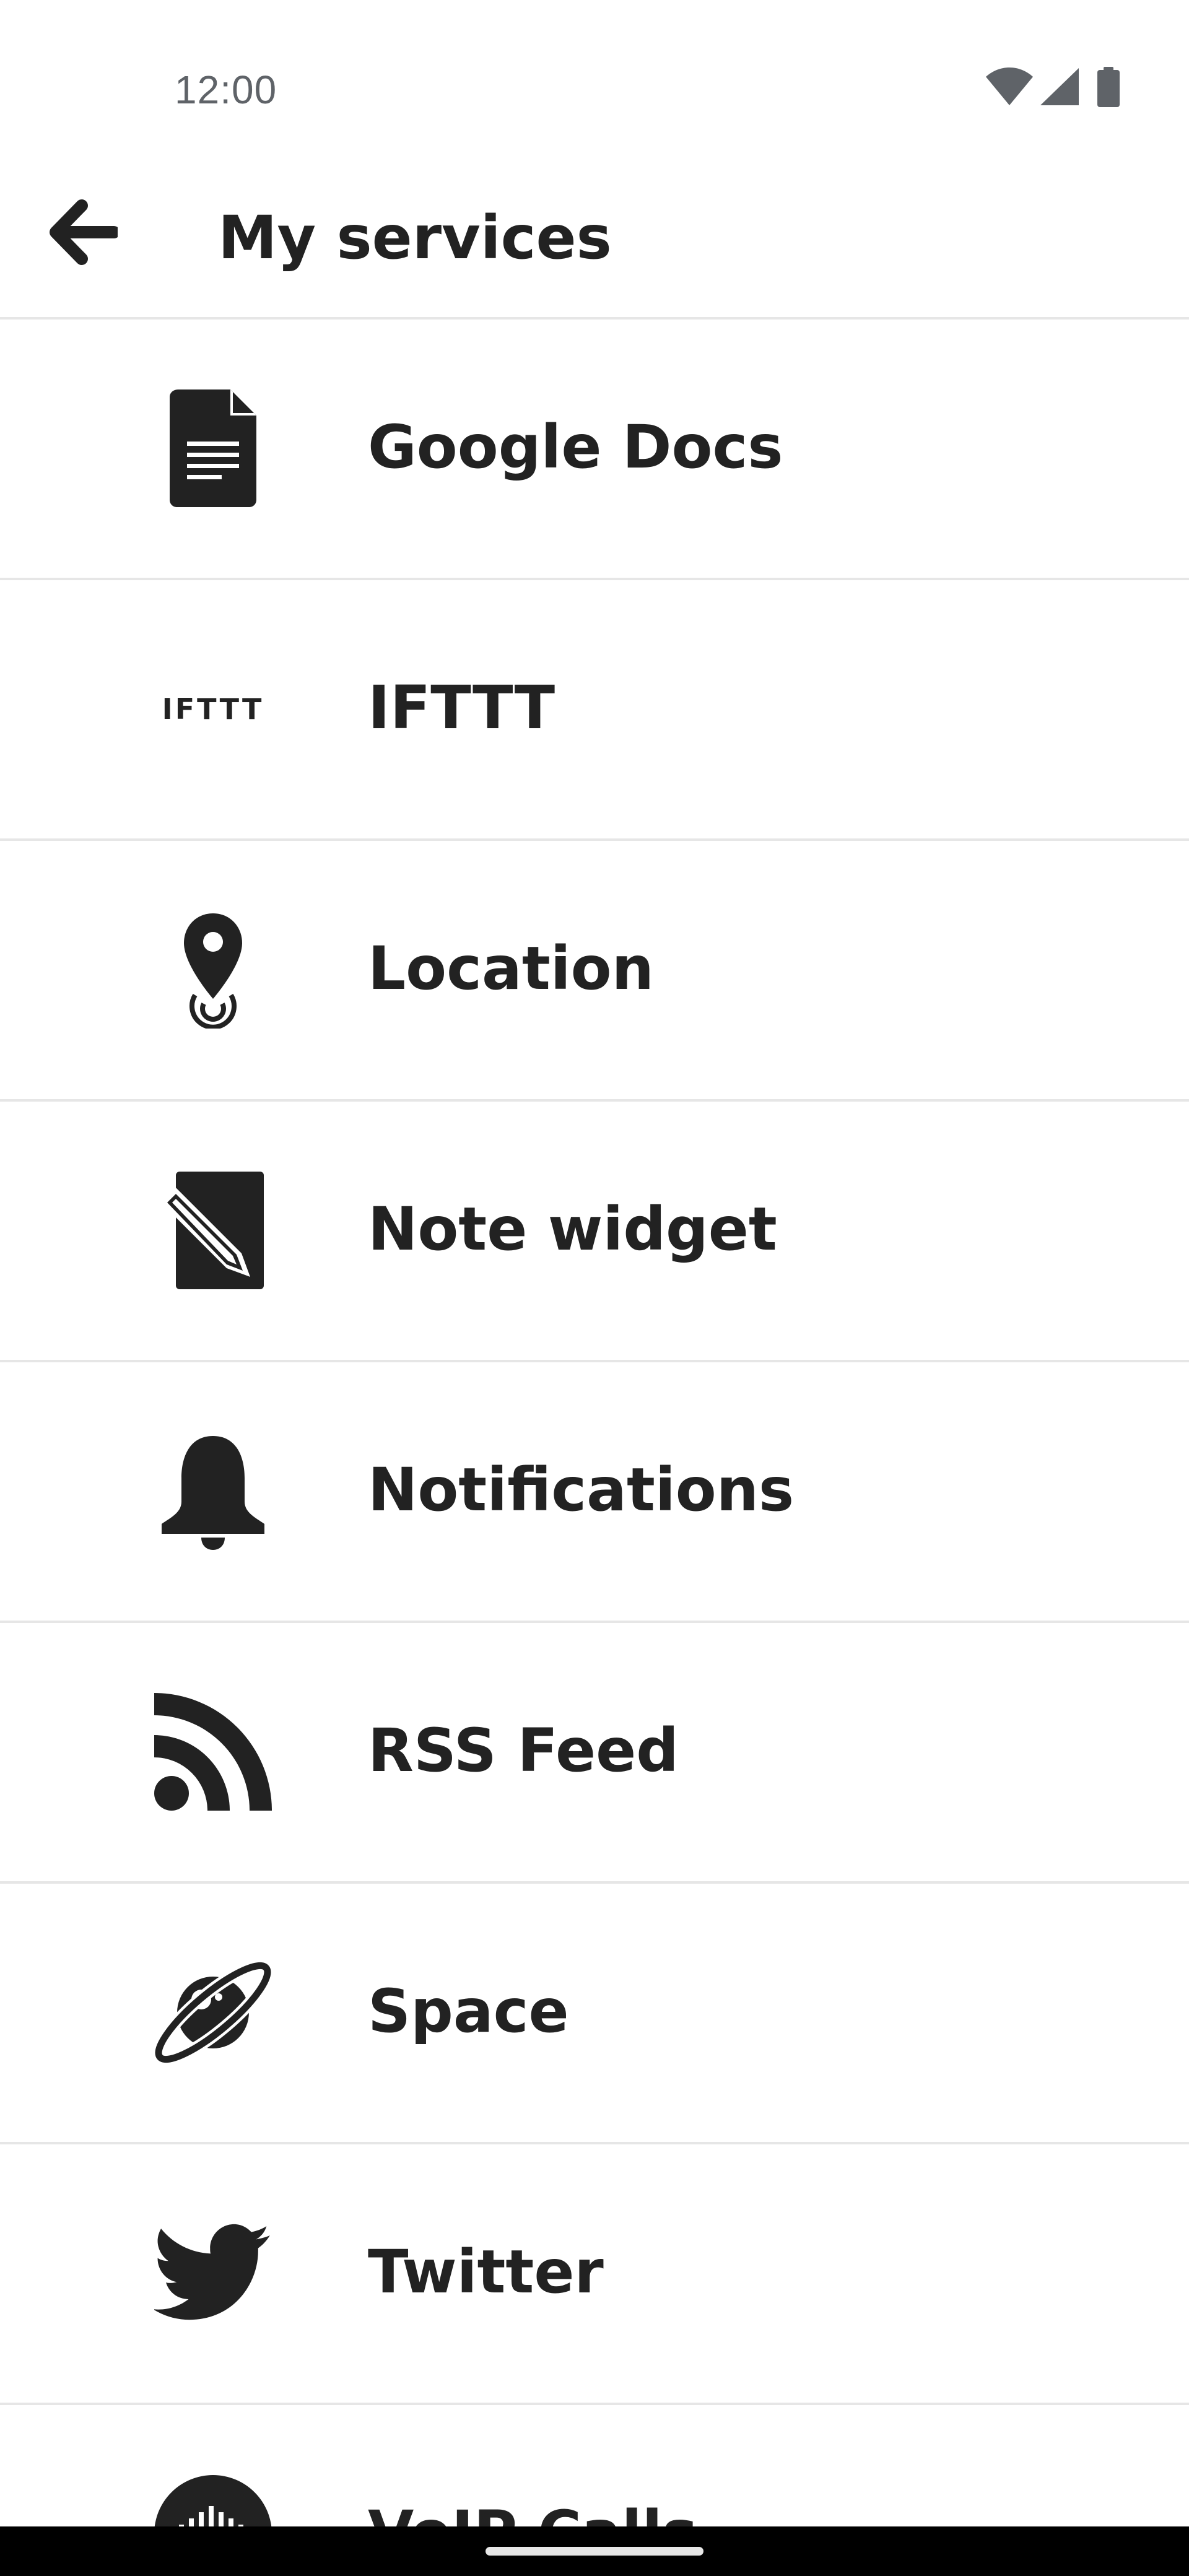  I want to click on service-row-rss-feed: RSS Feed, so click(594, 1753).